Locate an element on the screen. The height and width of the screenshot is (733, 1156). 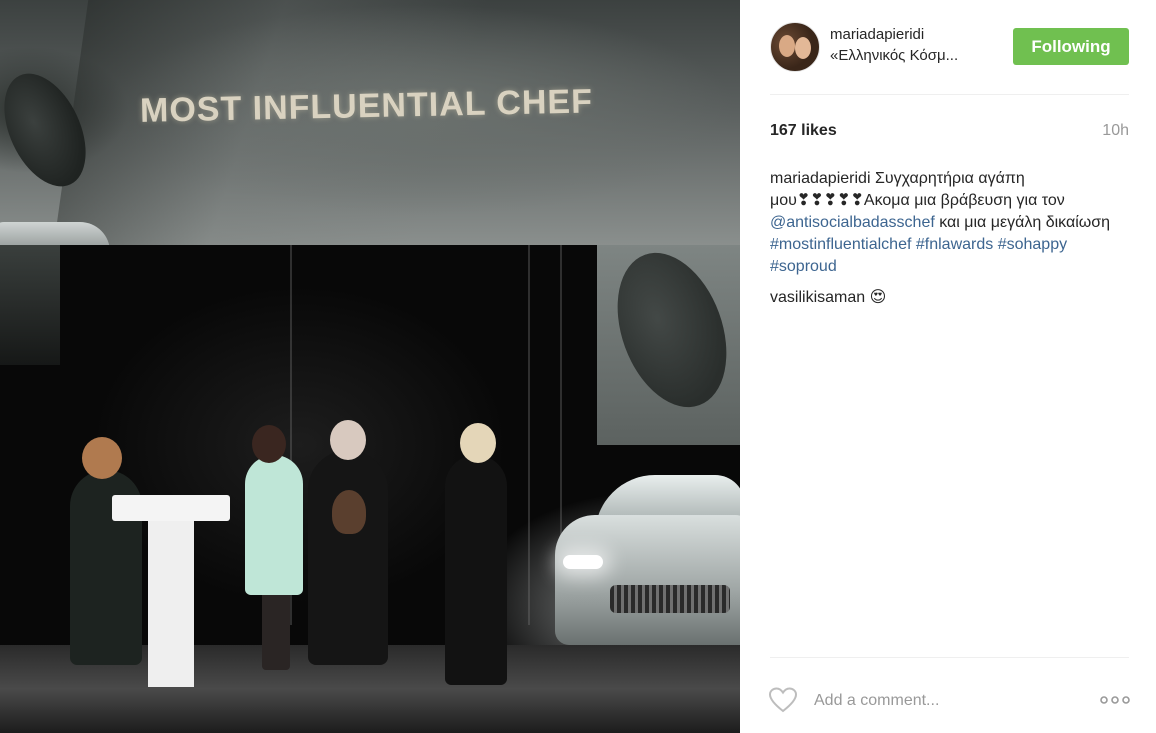
username-link: mariadapieridi is located at coordinates (877, 34).